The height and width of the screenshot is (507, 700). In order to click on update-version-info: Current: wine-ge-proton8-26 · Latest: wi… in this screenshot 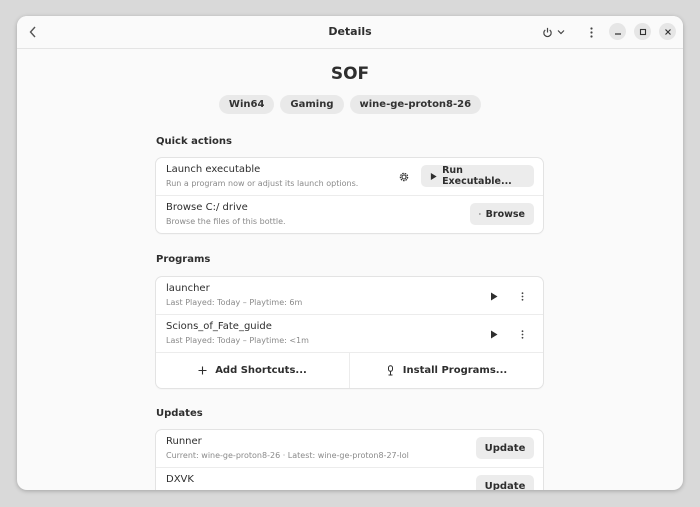, I will do `click(287, 455)`.